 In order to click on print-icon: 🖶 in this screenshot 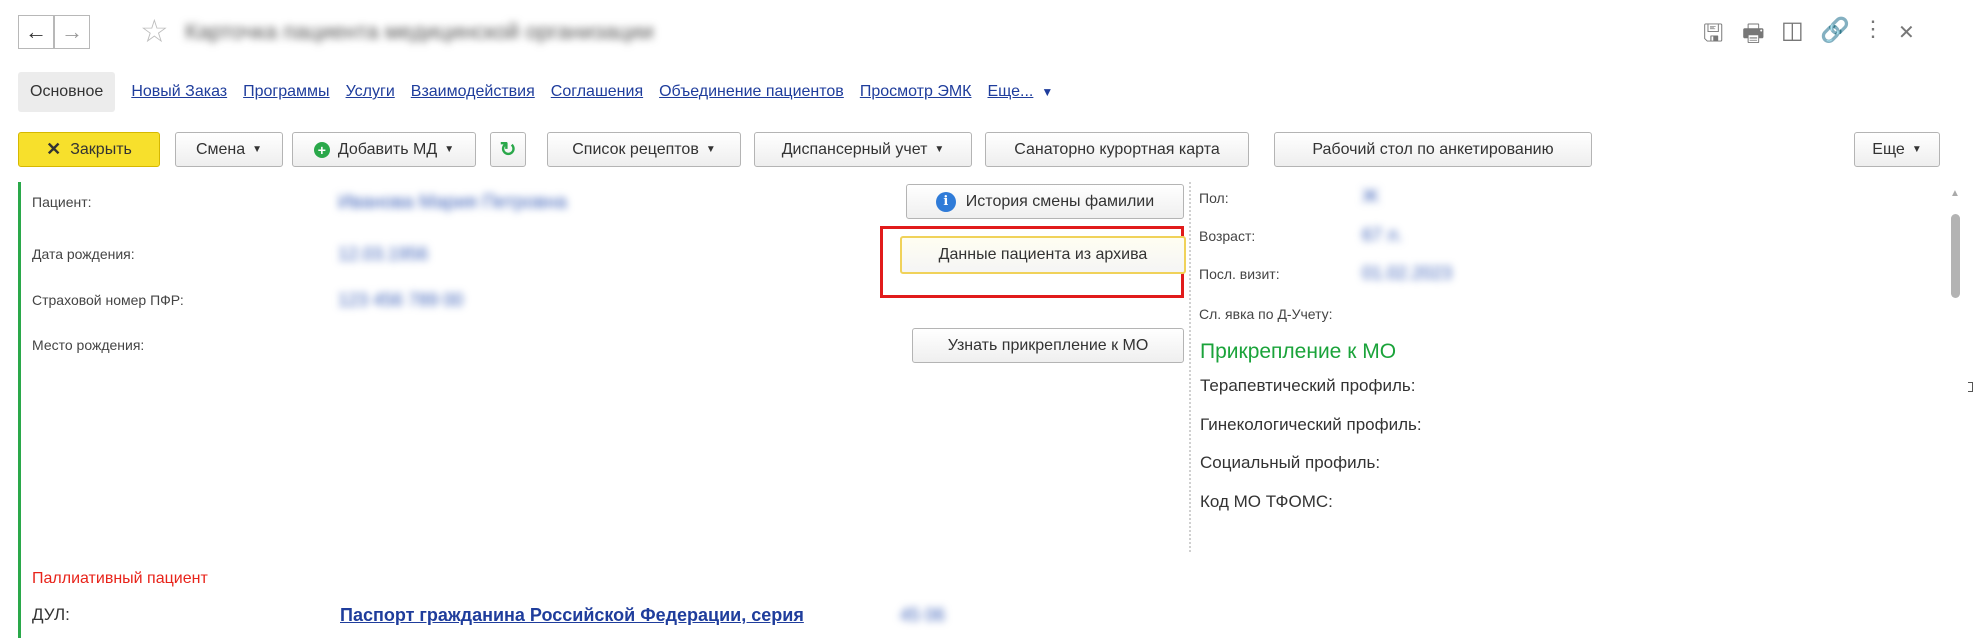, I will do `click(1753, 36)`.